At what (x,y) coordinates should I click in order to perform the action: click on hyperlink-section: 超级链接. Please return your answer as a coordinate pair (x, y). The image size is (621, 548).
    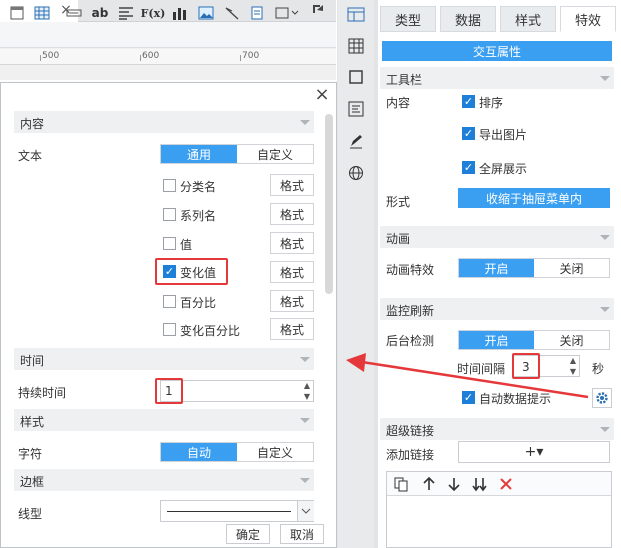
    Looking at the image, I should click on (497, 429).